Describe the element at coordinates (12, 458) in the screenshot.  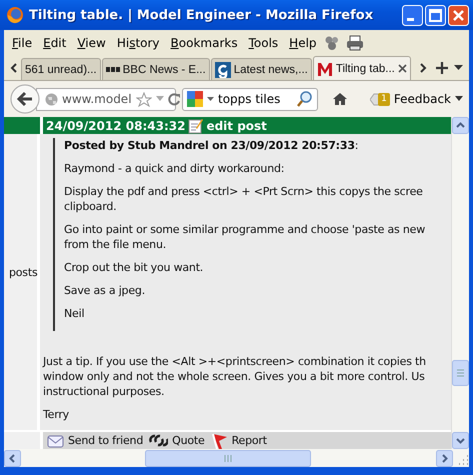
I see `scroll-left-button` at that location.